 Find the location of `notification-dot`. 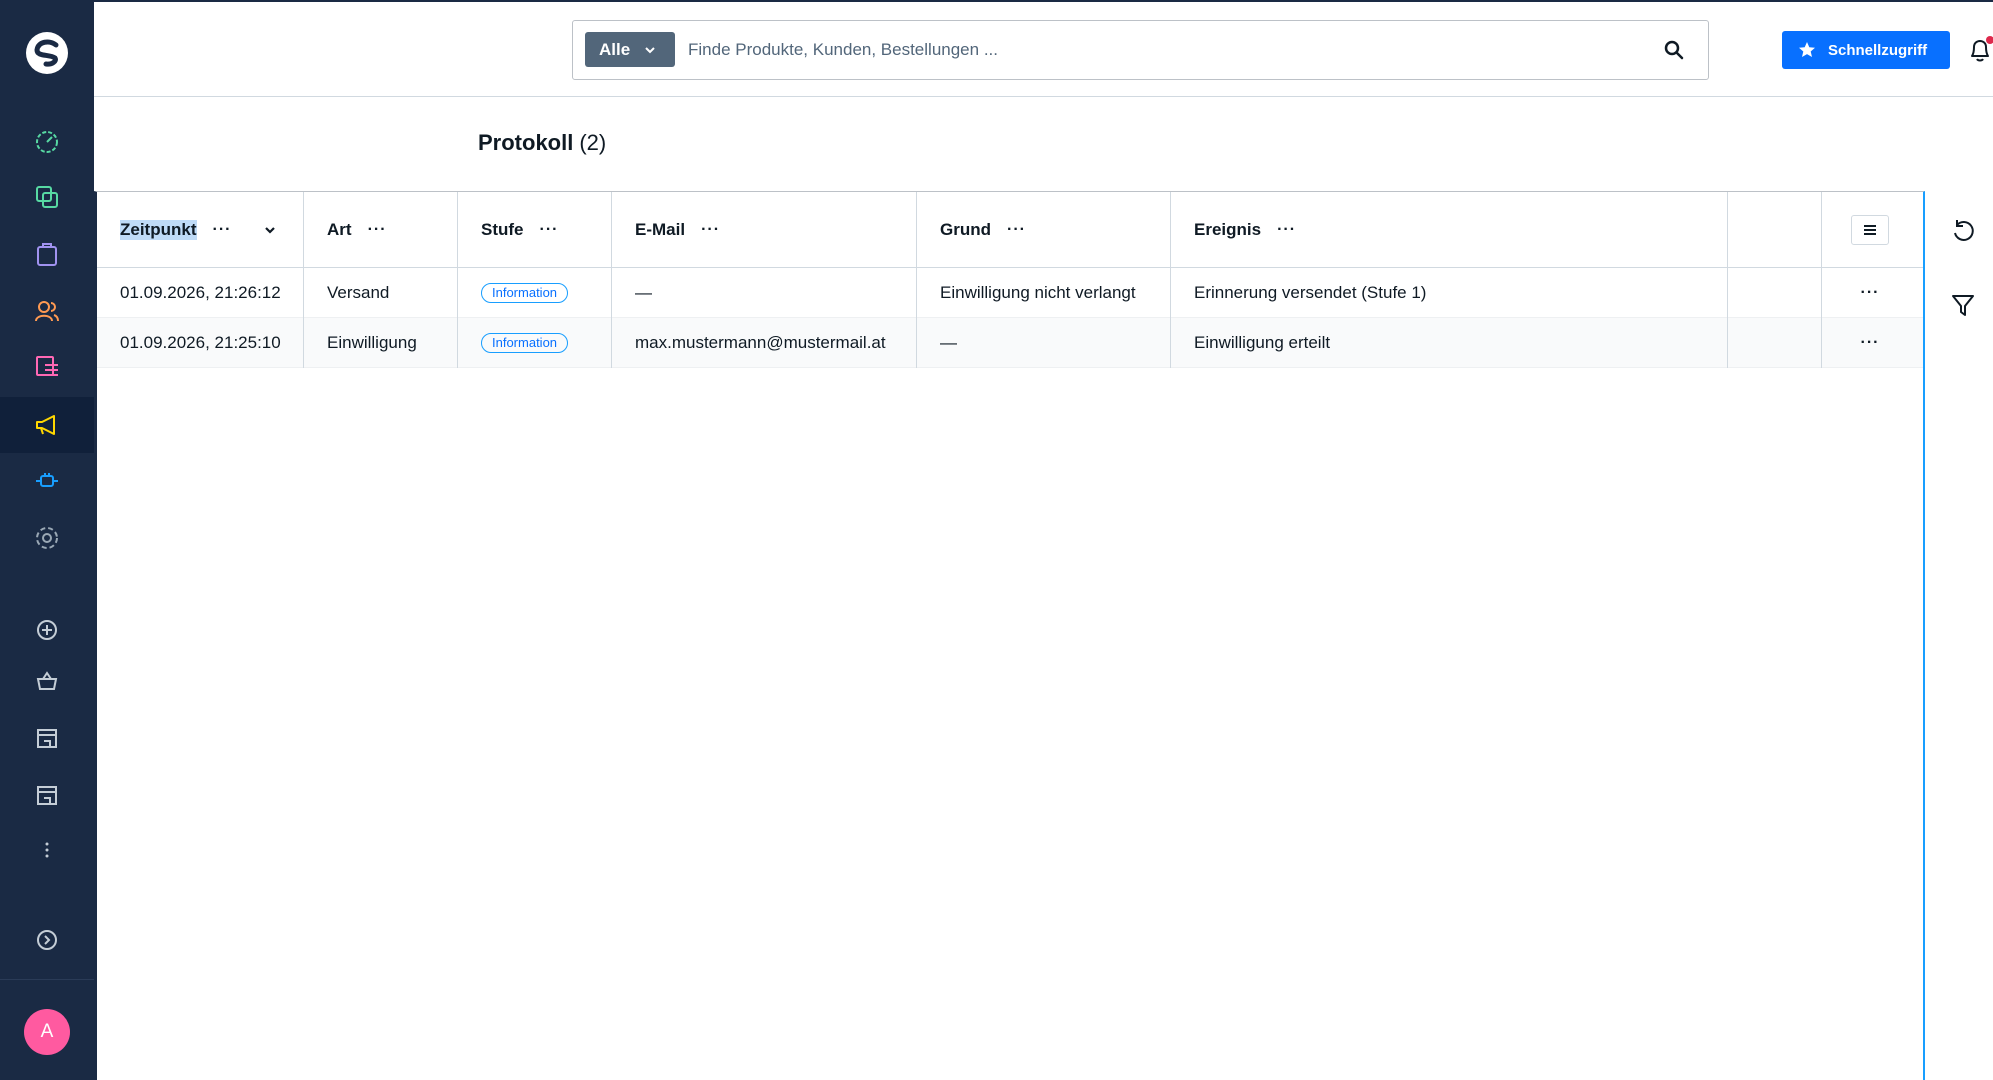

notification-dot is located at coordinates (1989, 40).